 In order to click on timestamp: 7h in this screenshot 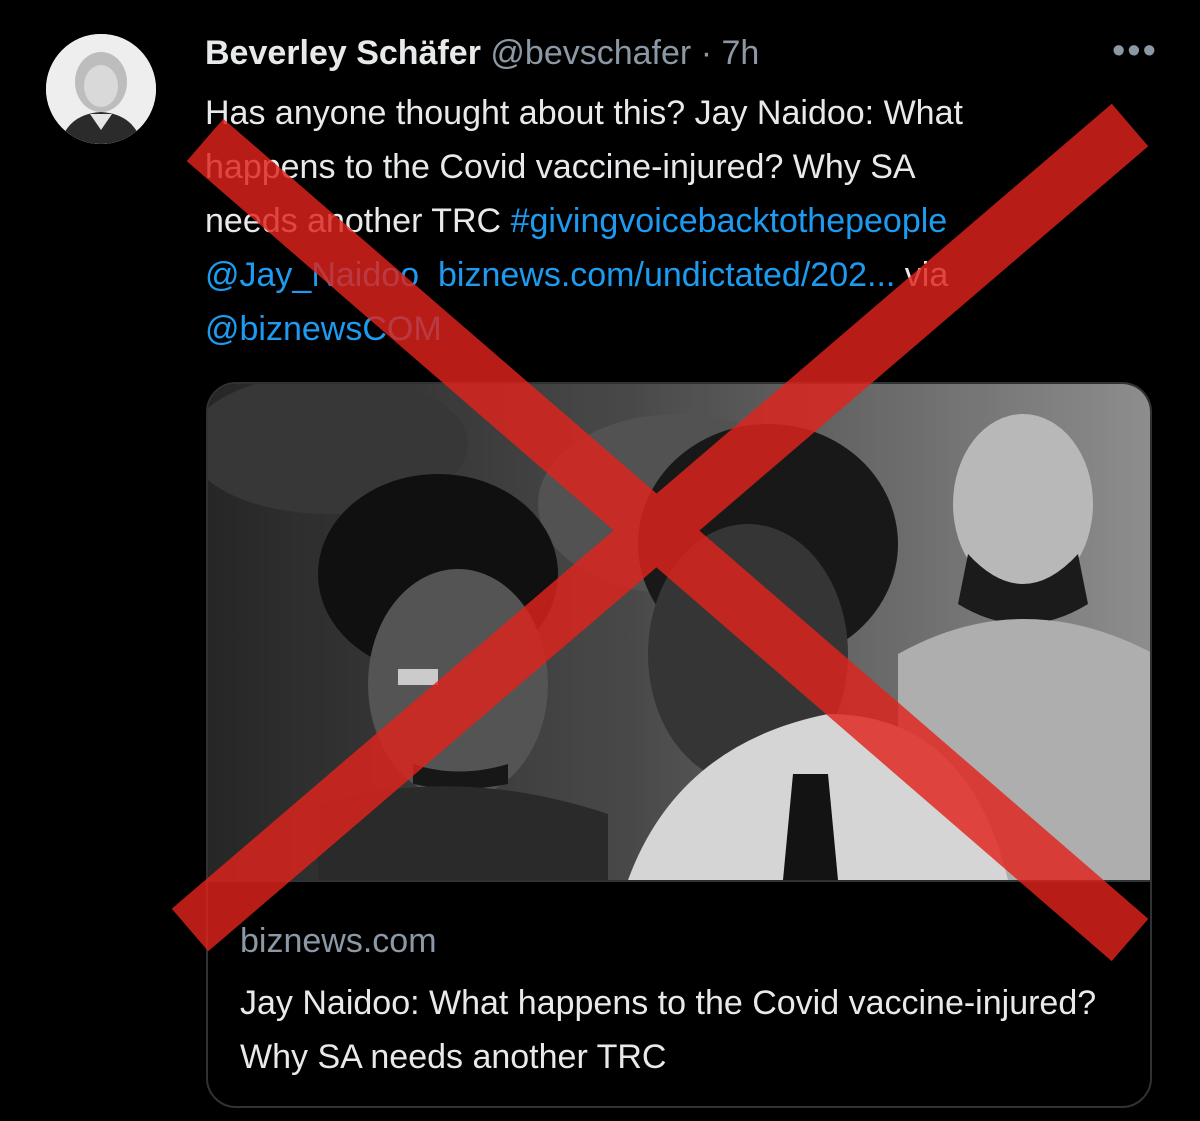, I will do `click(740, 53)`.